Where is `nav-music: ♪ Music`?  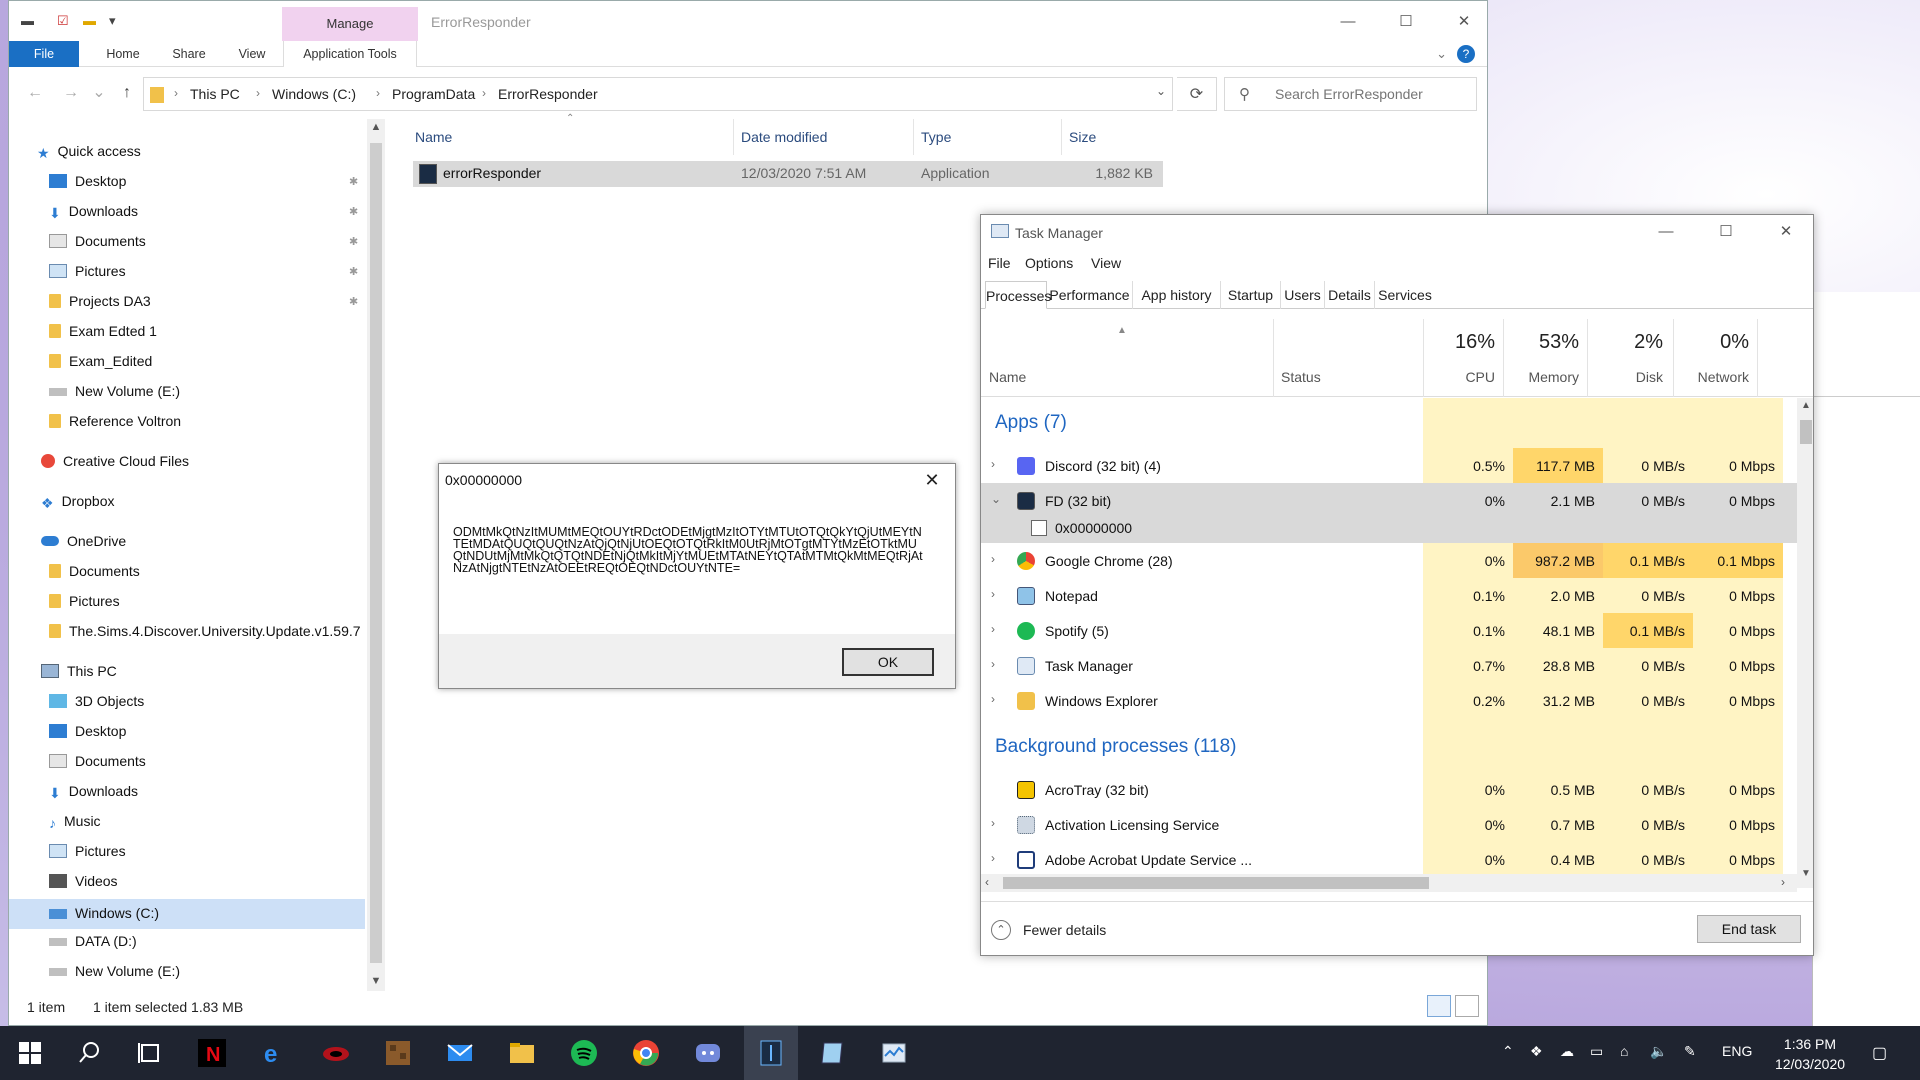
nav-music: ♪ Music is located at coordinates (75, 821).